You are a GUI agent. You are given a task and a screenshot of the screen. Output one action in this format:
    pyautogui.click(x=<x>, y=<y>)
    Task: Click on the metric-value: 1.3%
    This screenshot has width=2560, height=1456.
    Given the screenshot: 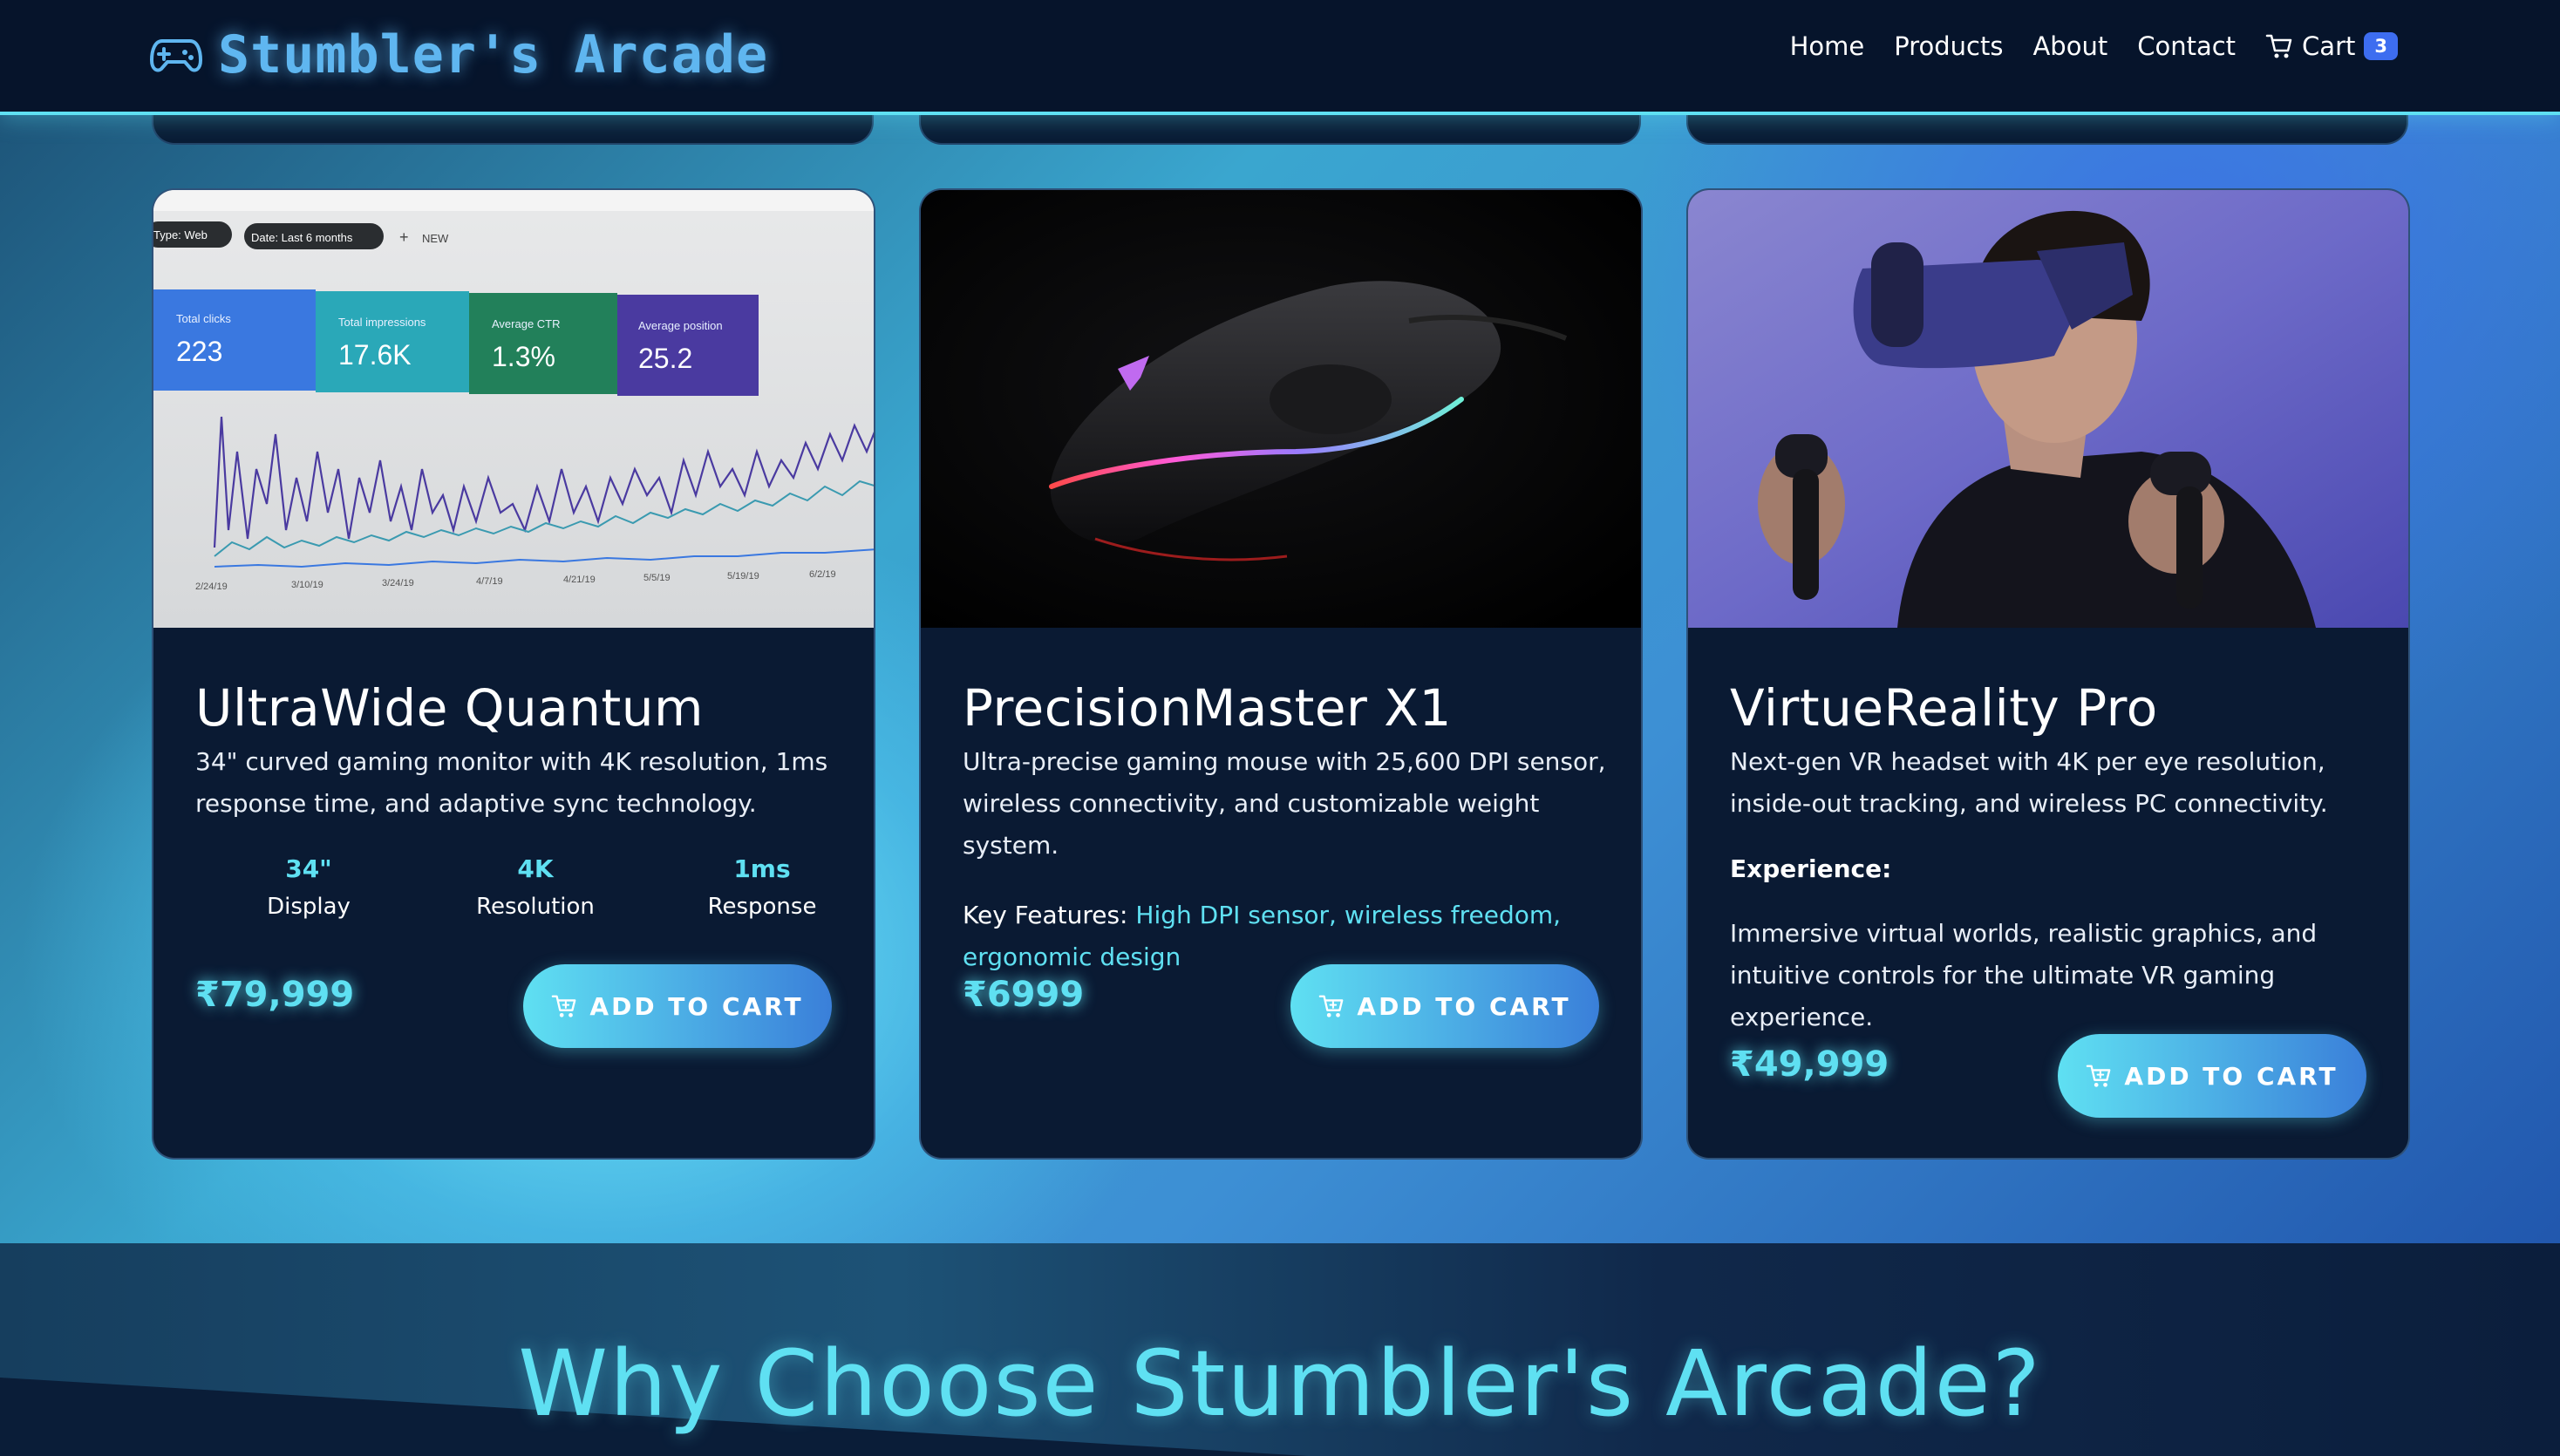 What is the action you would take?
    pyautogui.click(x=523, y=356)
    